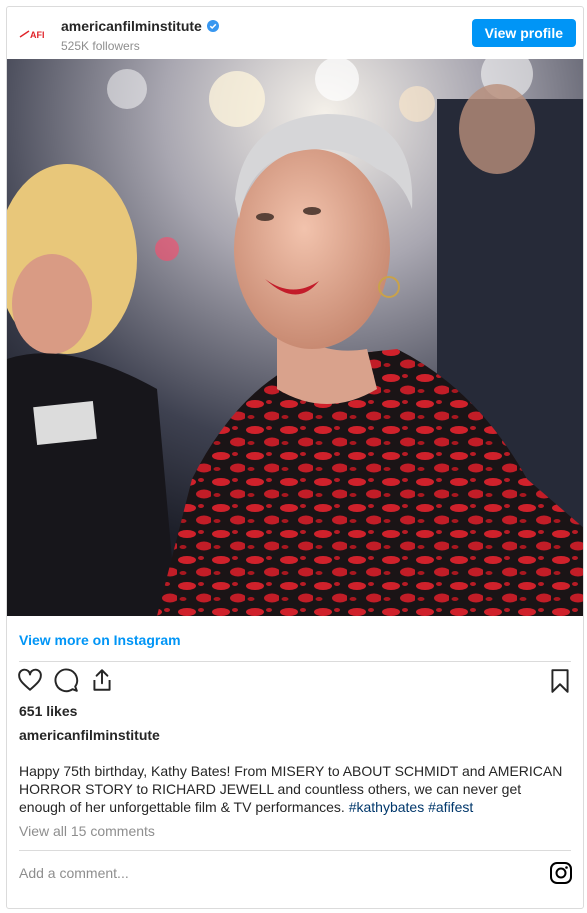 The width and height of the screenshot is (587, 913). Describe the element at coordinates (523, 33) in the screenshot. I see `view-profile-button: View profile` at that location.